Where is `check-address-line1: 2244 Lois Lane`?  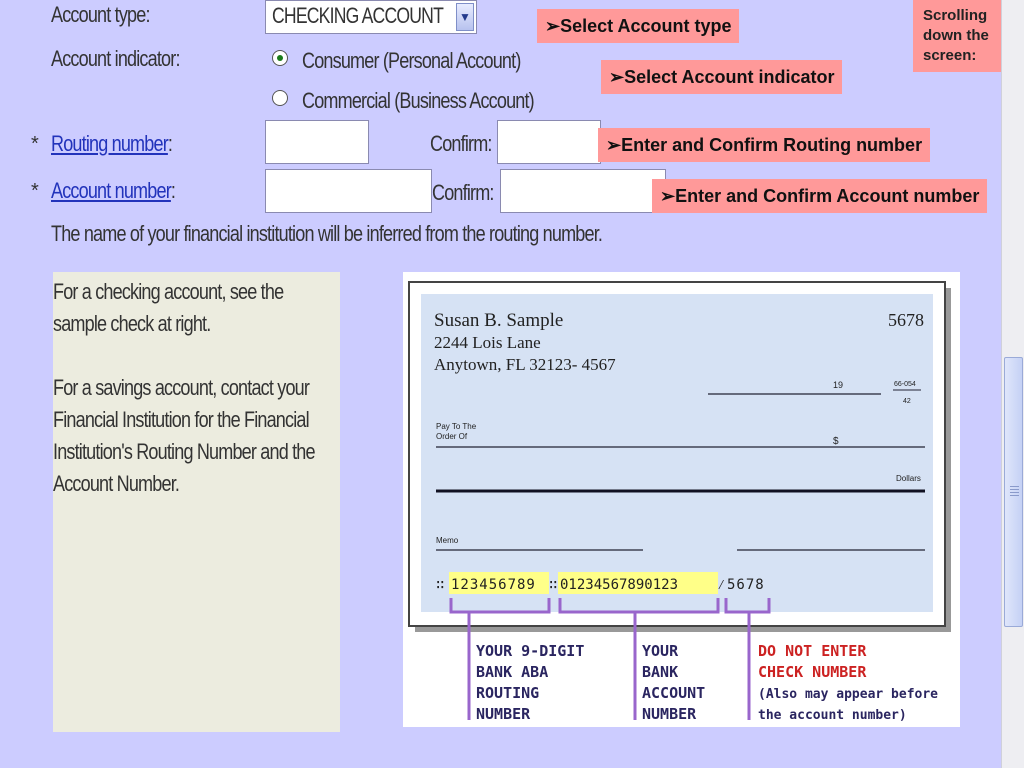
check-address-line1: 2244 Lois Lane is located at coordinates (487, 342).